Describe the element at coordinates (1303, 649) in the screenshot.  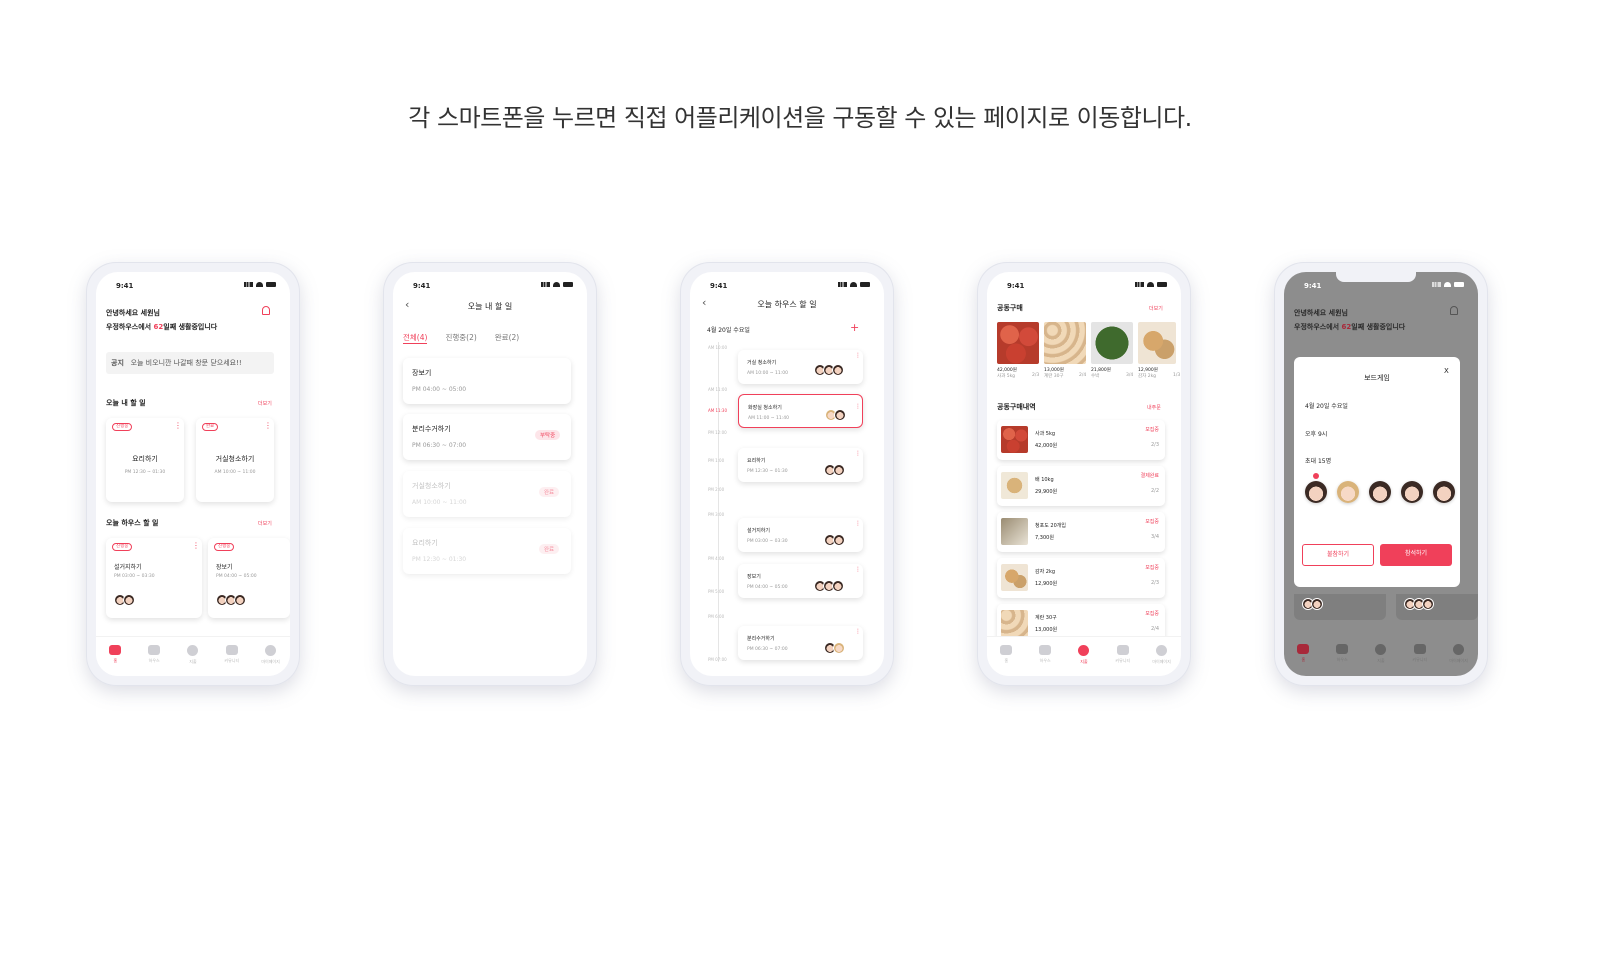
I see `home-icon` at that location.